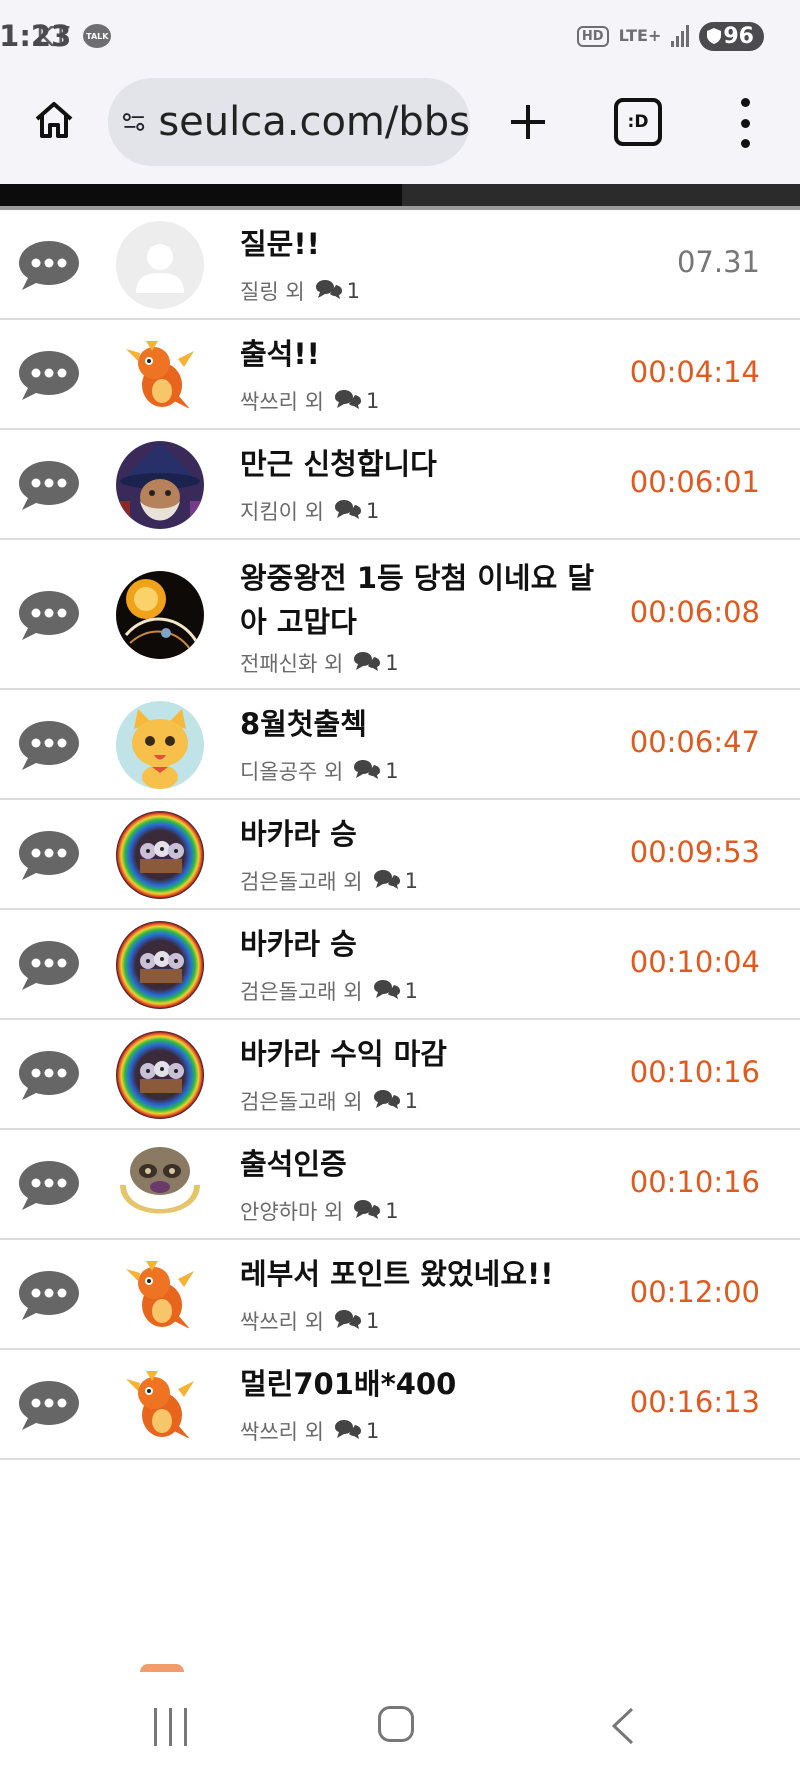 The height and width of the screenshot is (1778, 800). Describe the element at coordinates (420, 1274) in the screenshot. I see `post-title: 레부서 포인트 왔었네요!!` at that location.